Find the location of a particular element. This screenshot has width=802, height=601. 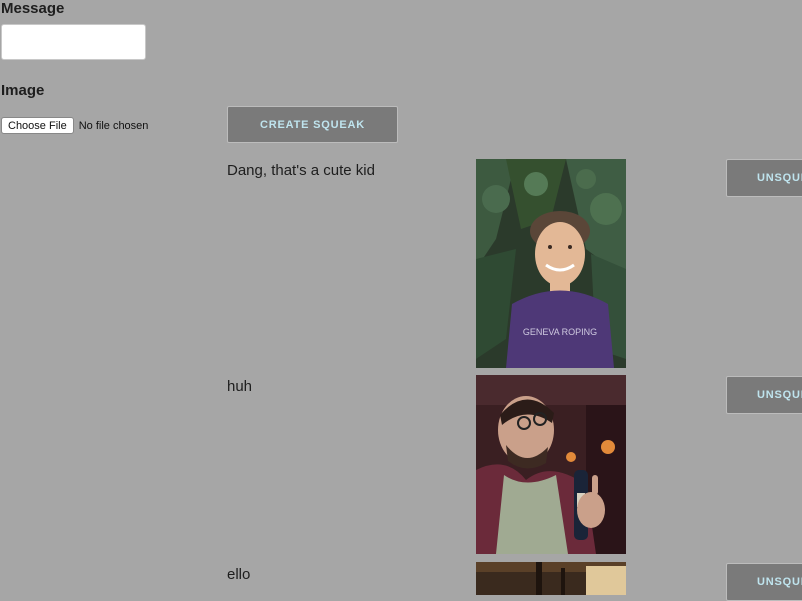

man-with-bottle-photo-icon is located at coordinates (551, 464).